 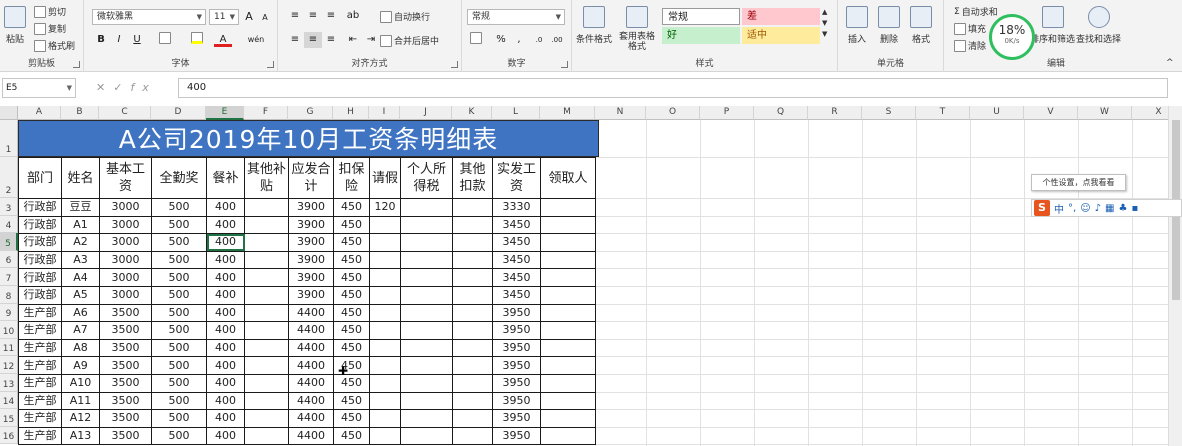 What do you see at coordinates (539, 40) in the screenshot?
I see `increase-decimal-button: .0` at bounding box center [539, 40].